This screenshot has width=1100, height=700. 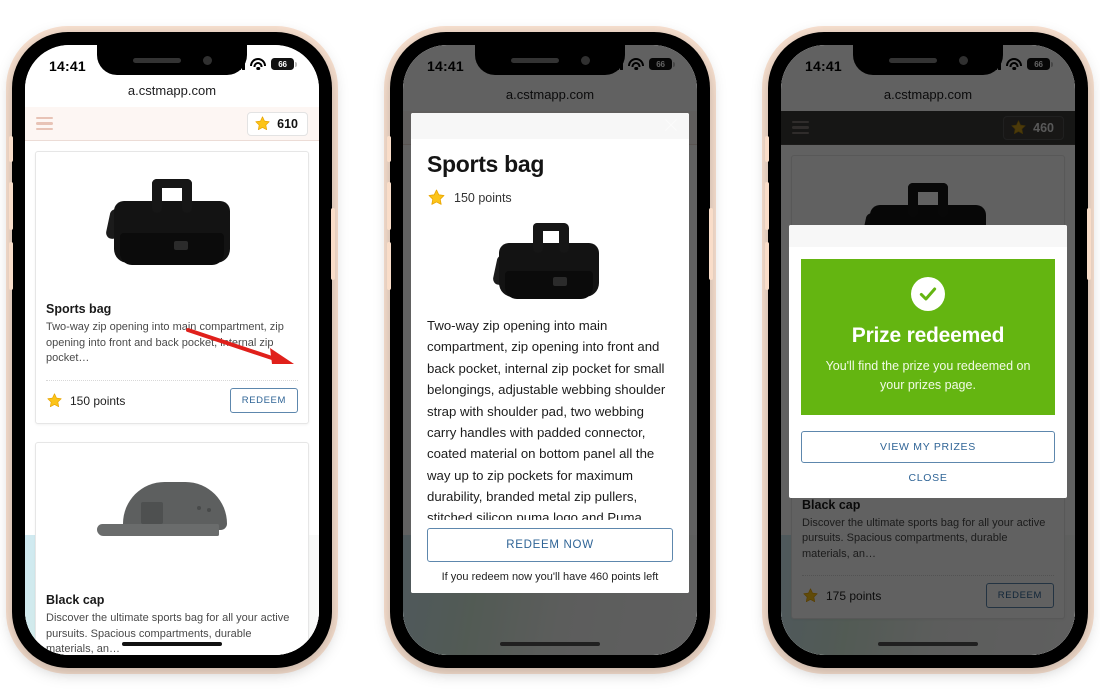 I want to click on close-icon, so click(x=671, y=125).